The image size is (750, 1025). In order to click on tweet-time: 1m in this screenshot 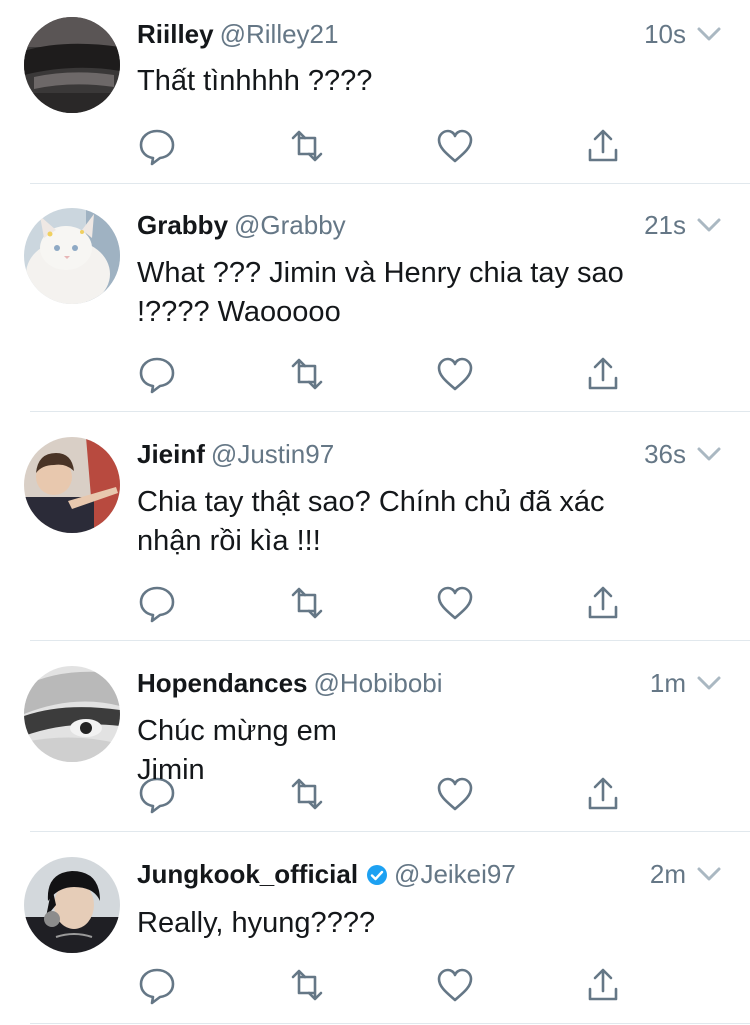, I will do `click(667, 683)`.